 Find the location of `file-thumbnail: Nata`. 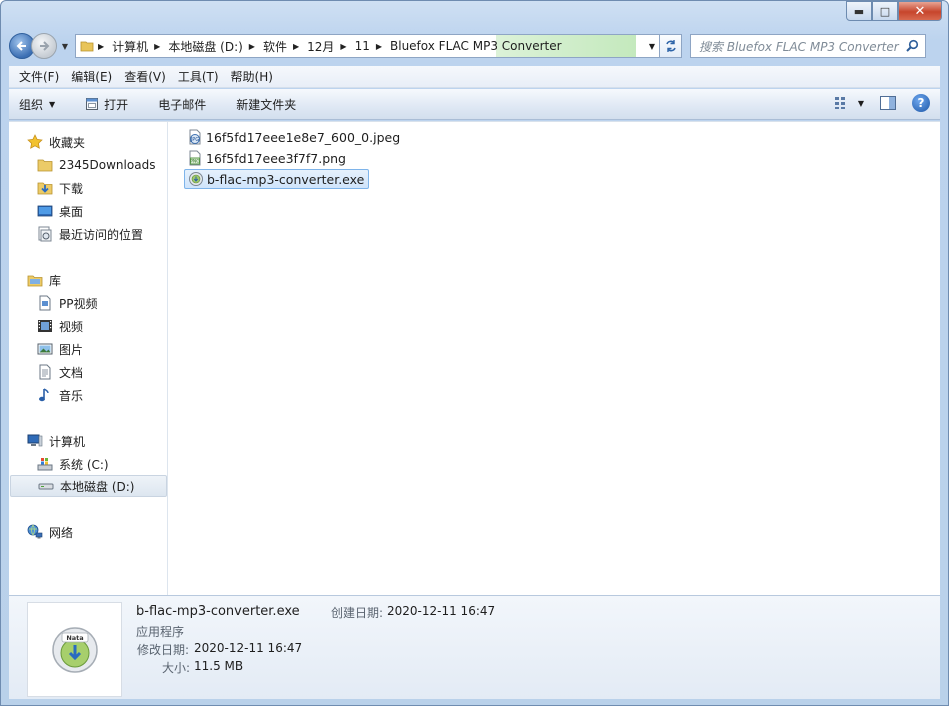

file-thumbnail: Nata is located at coordinates (74, 649).